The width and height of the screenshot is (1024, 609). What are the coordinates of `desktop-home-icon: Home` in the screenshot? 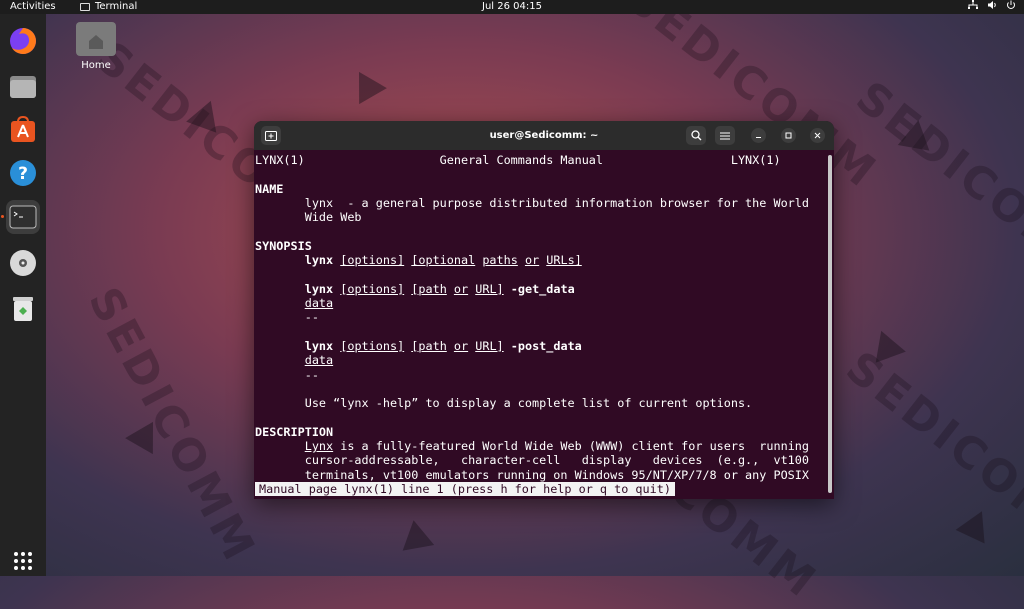 It's located at (96, 46).